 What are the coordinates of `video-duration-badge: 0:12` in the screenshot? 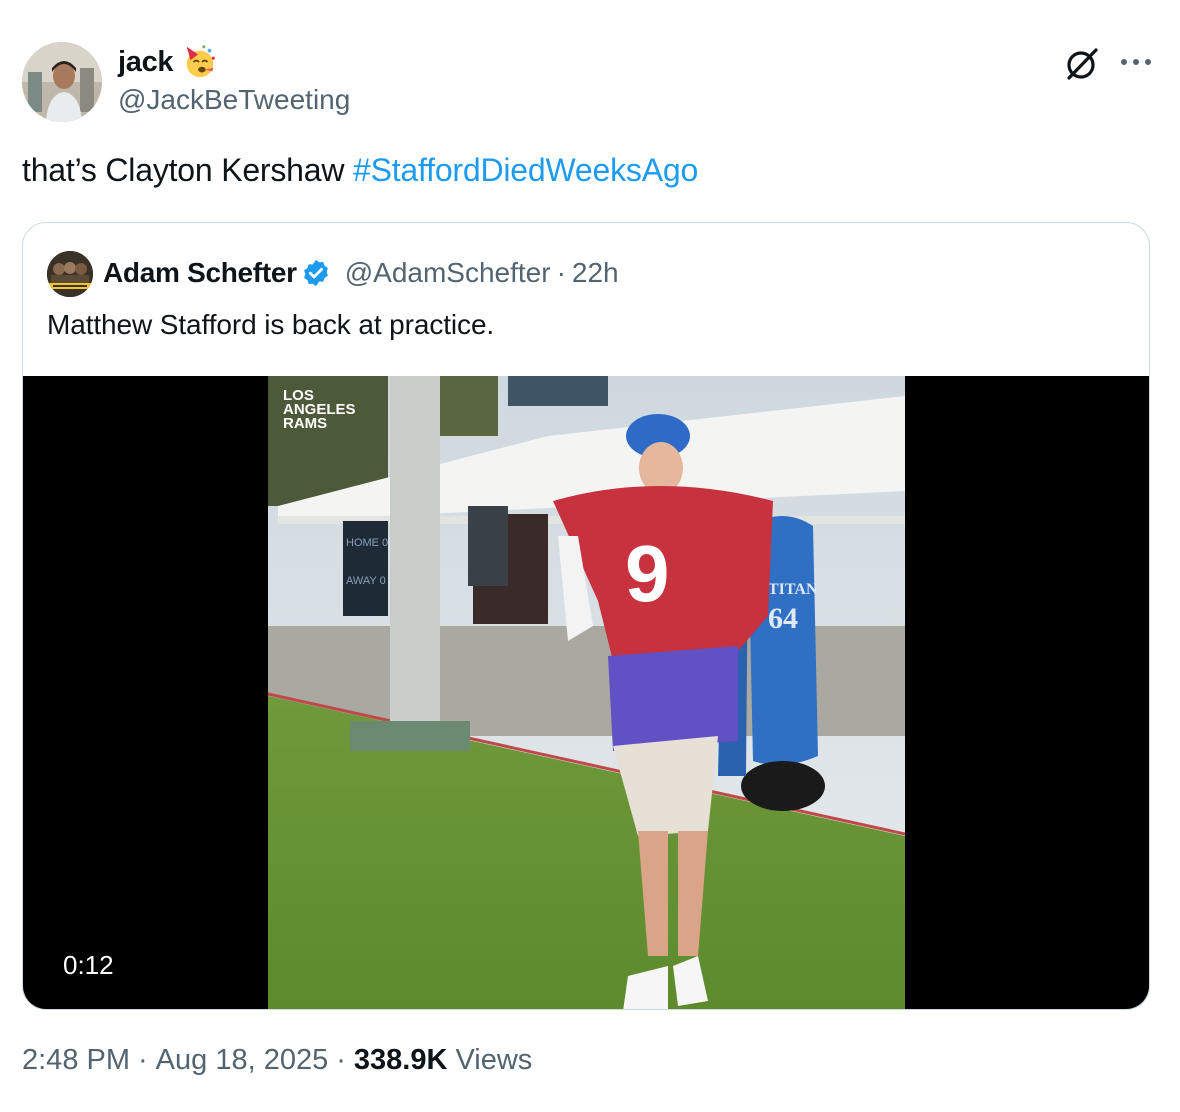 It's located at (88, 965).